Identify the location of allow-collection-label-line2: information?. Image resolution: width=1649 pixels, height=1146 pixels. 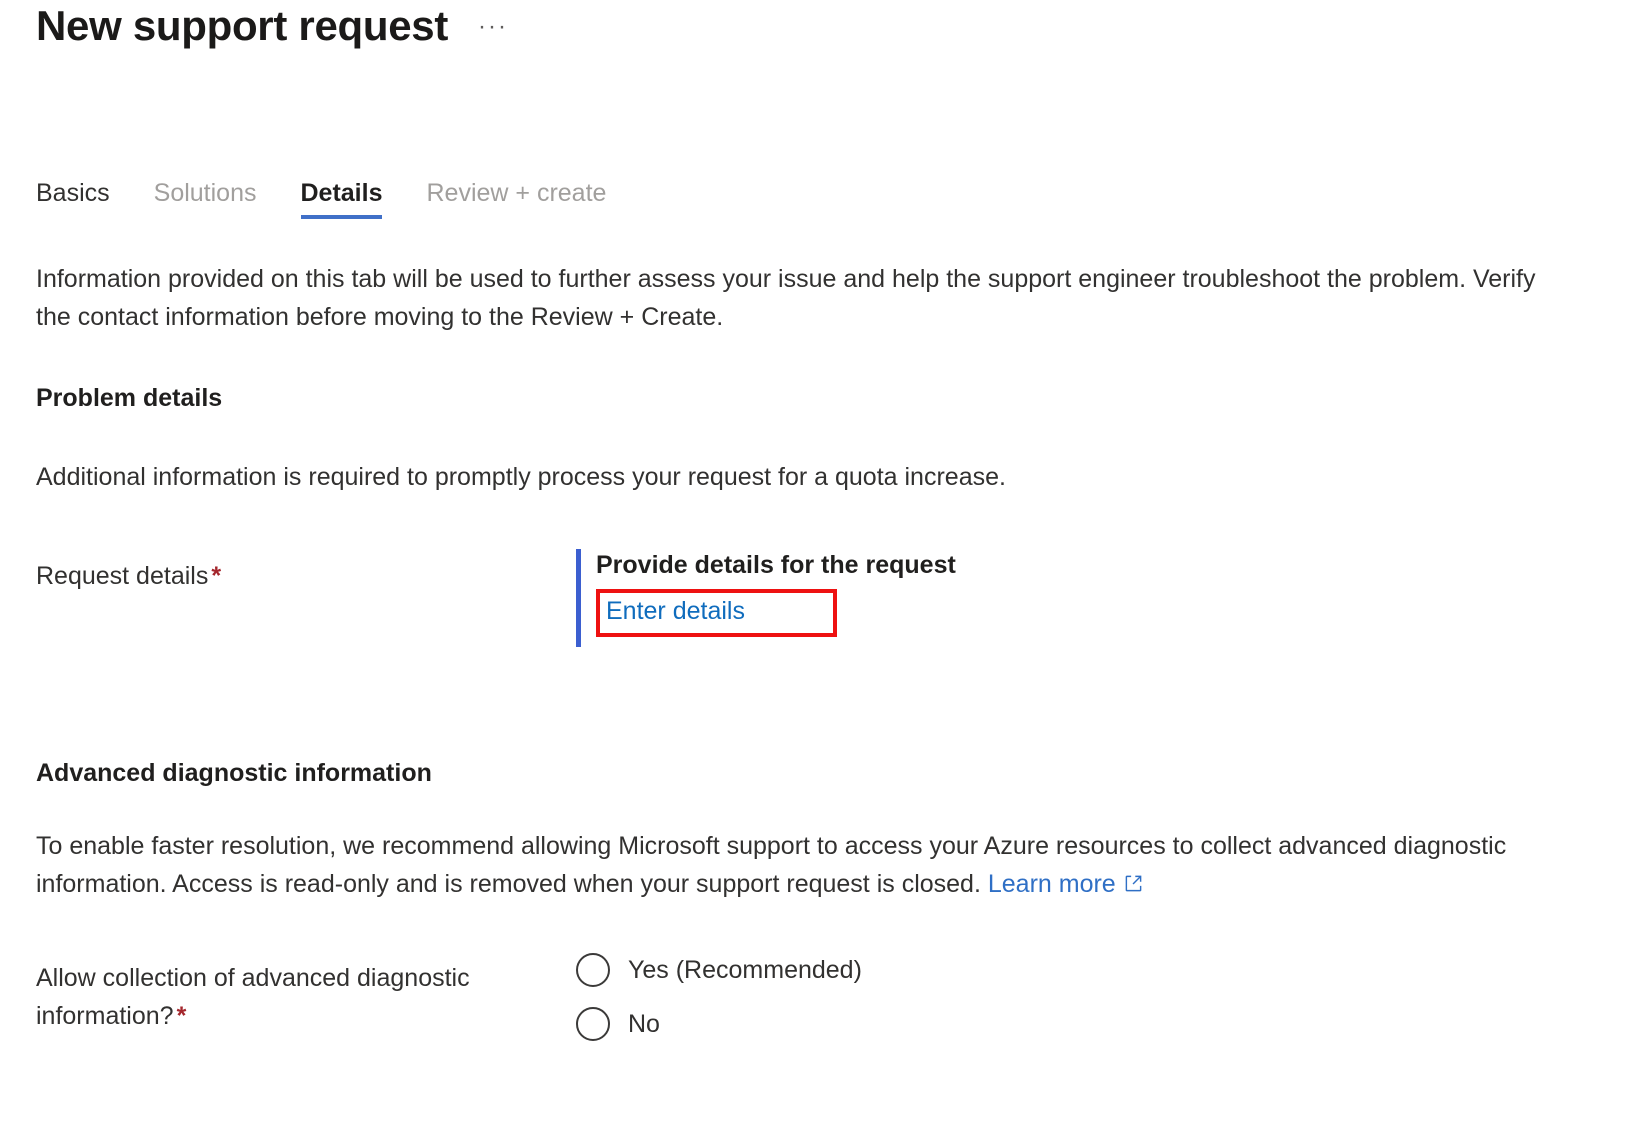
(105, 1016).